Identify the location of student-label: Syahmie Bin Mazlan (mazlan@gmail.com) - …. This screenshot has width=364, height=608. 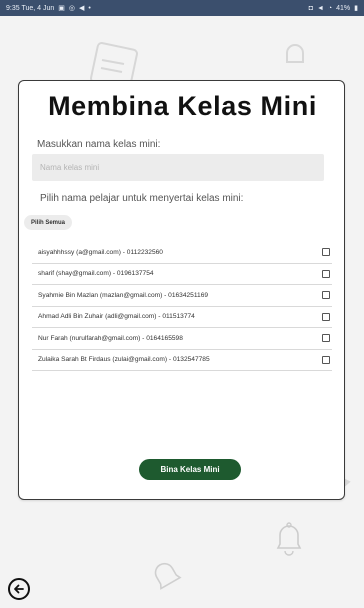
(123, 295).